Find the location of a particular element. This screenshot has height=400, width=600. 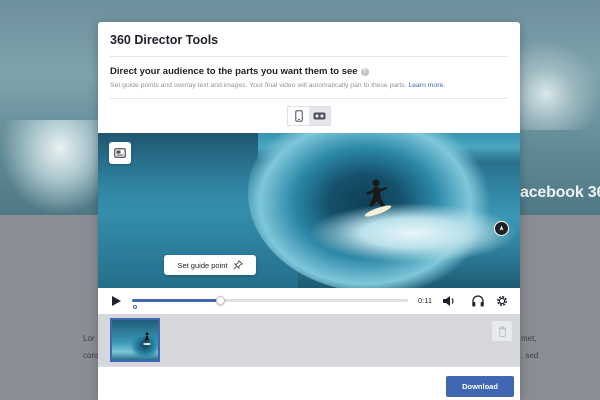

set-guide-point-label: Set guide point is located at coordinates (202, 265).